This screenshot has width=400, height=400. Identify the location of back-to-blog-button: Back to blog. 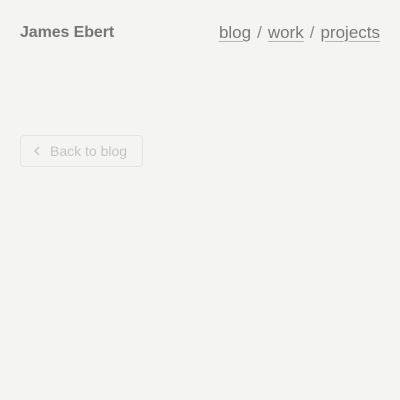
(81, 151).